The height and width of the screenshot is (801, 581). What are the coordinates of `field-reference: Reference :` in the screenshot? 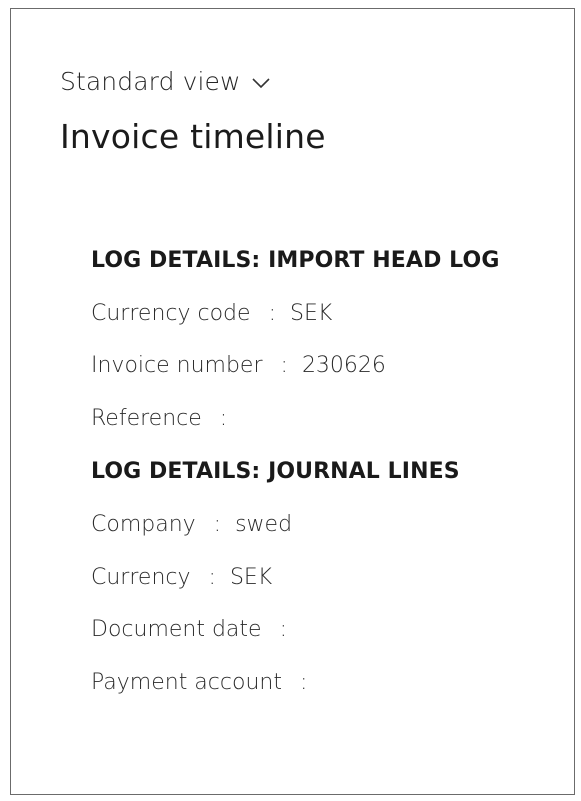 It's located at (326, 418).